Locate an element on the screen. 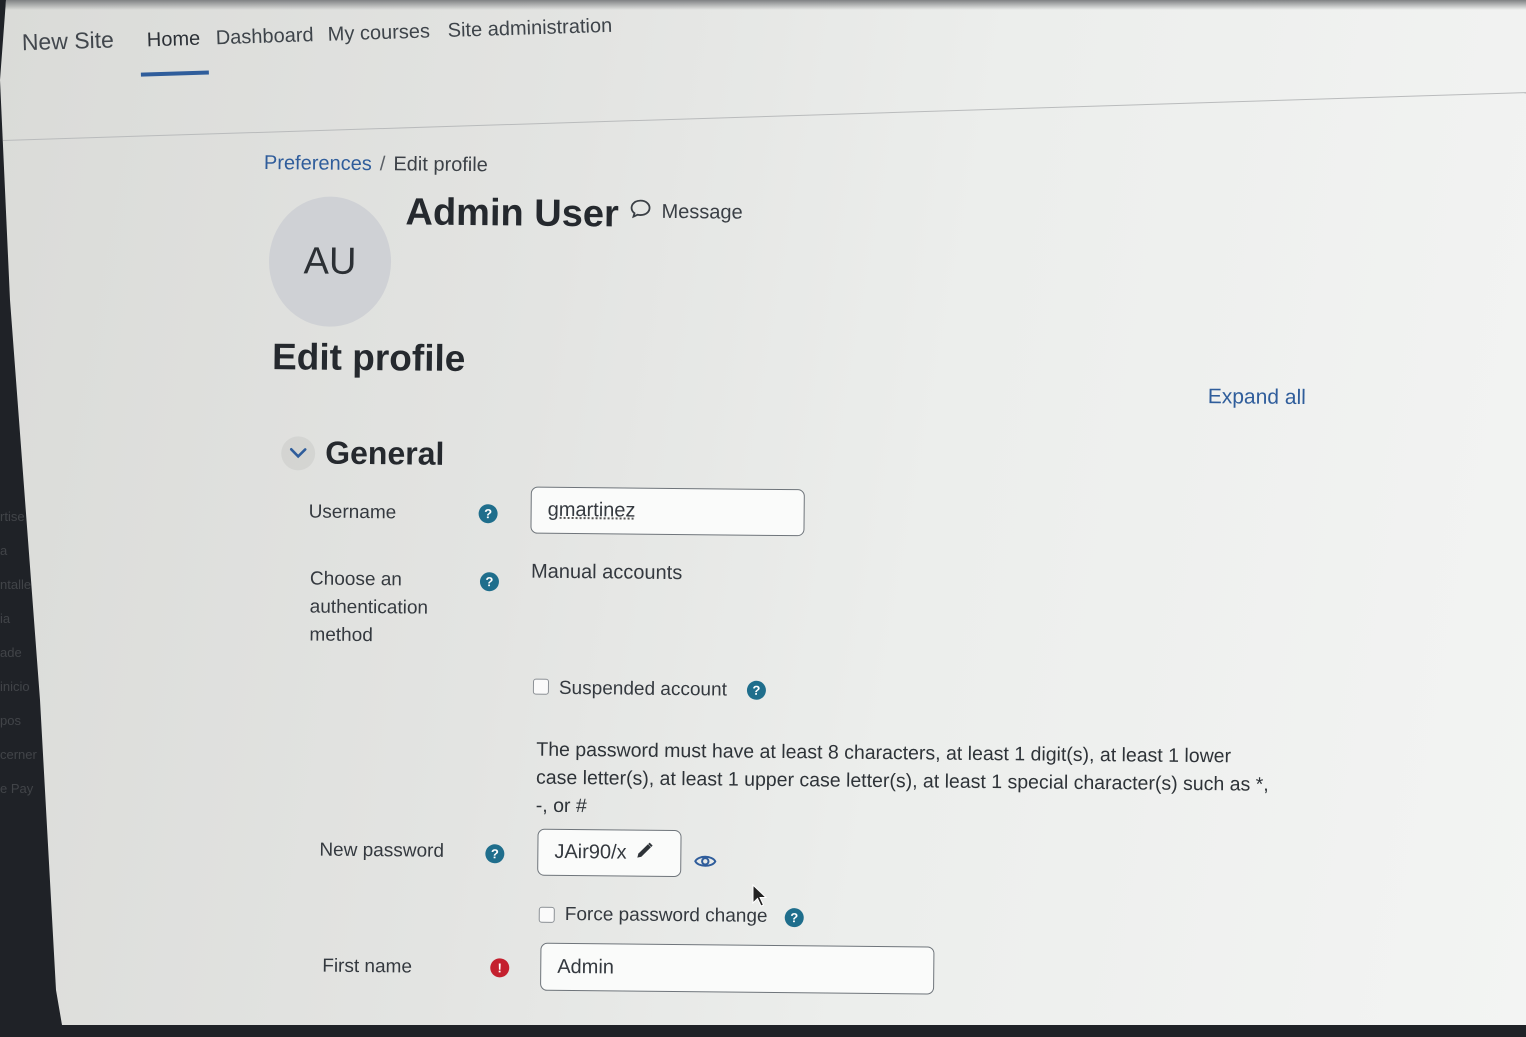 The height and width of the screenshot is (1037, 1526). username-input: gmartinez is located at coordinates (667, 511).